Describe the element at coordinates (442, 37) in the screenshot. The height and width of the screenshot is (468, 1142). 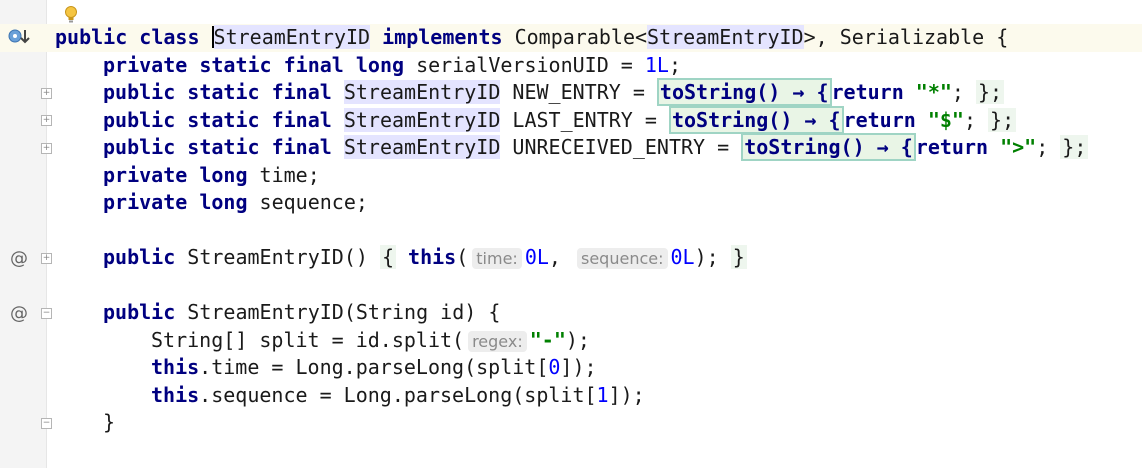
I see `keyword: implements` at that location.